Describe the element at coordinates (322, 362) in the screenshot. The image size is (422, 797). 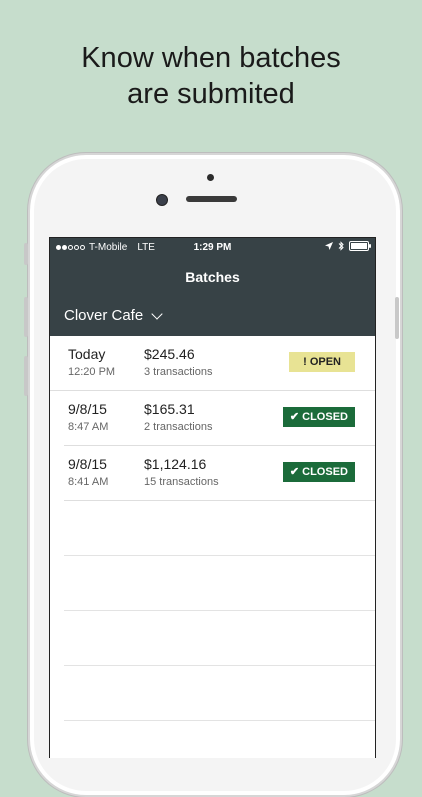
I see `status-badge-open: ! OPEN` at that location.